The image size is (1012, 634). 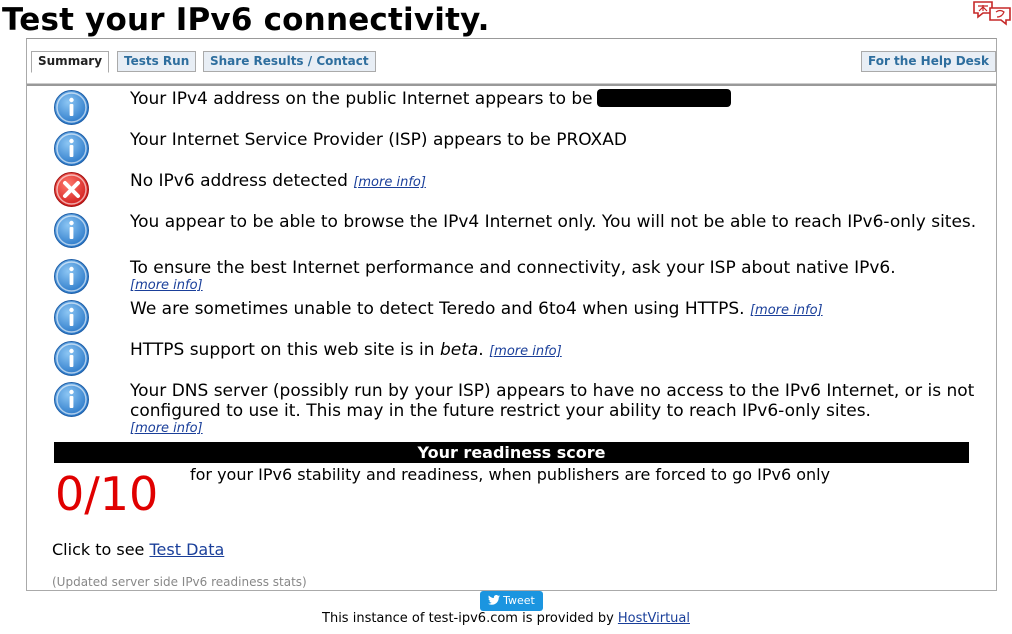 I want to click on test-data-link: Test Data, so click(x=186, y=549).